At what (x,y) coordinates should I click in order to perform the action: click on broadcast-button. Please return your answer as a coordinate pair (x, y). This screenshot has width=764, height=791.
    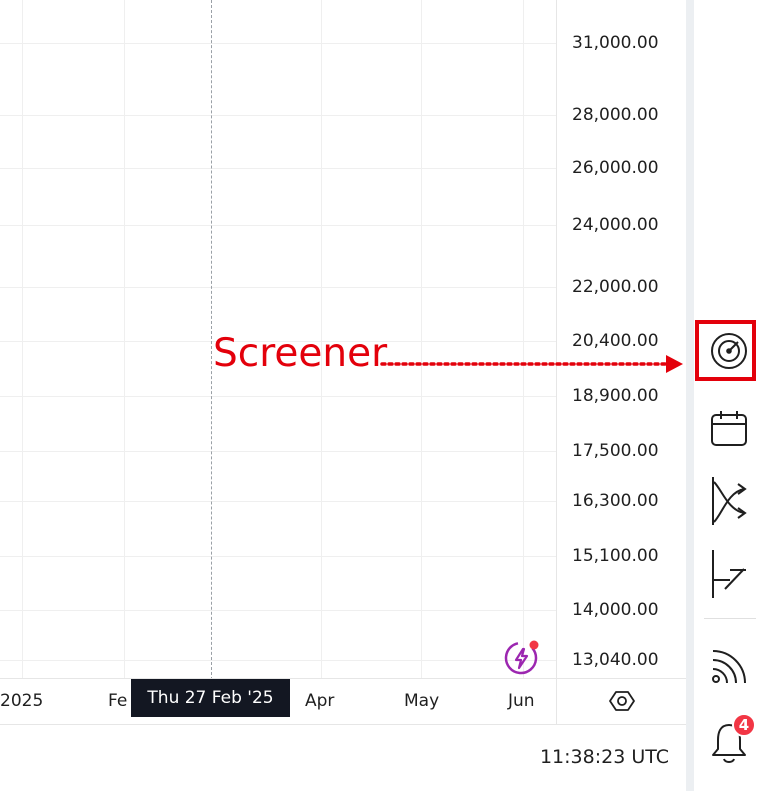
    Looking at the image, I should click on (729, 666).